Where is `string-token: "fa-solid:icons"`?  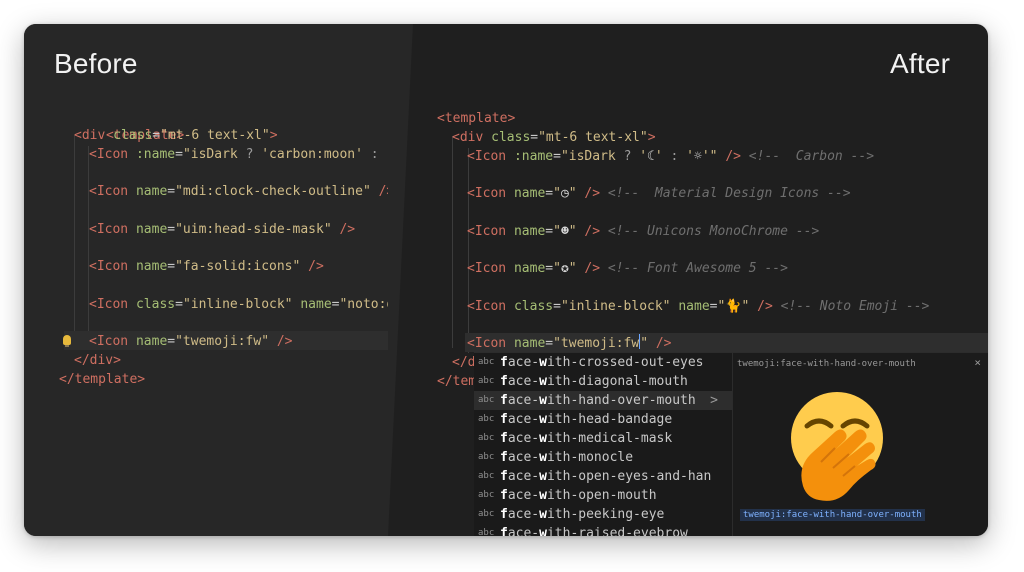 string-token: "fa-solid:icons" is located at coordinates (238, 266).